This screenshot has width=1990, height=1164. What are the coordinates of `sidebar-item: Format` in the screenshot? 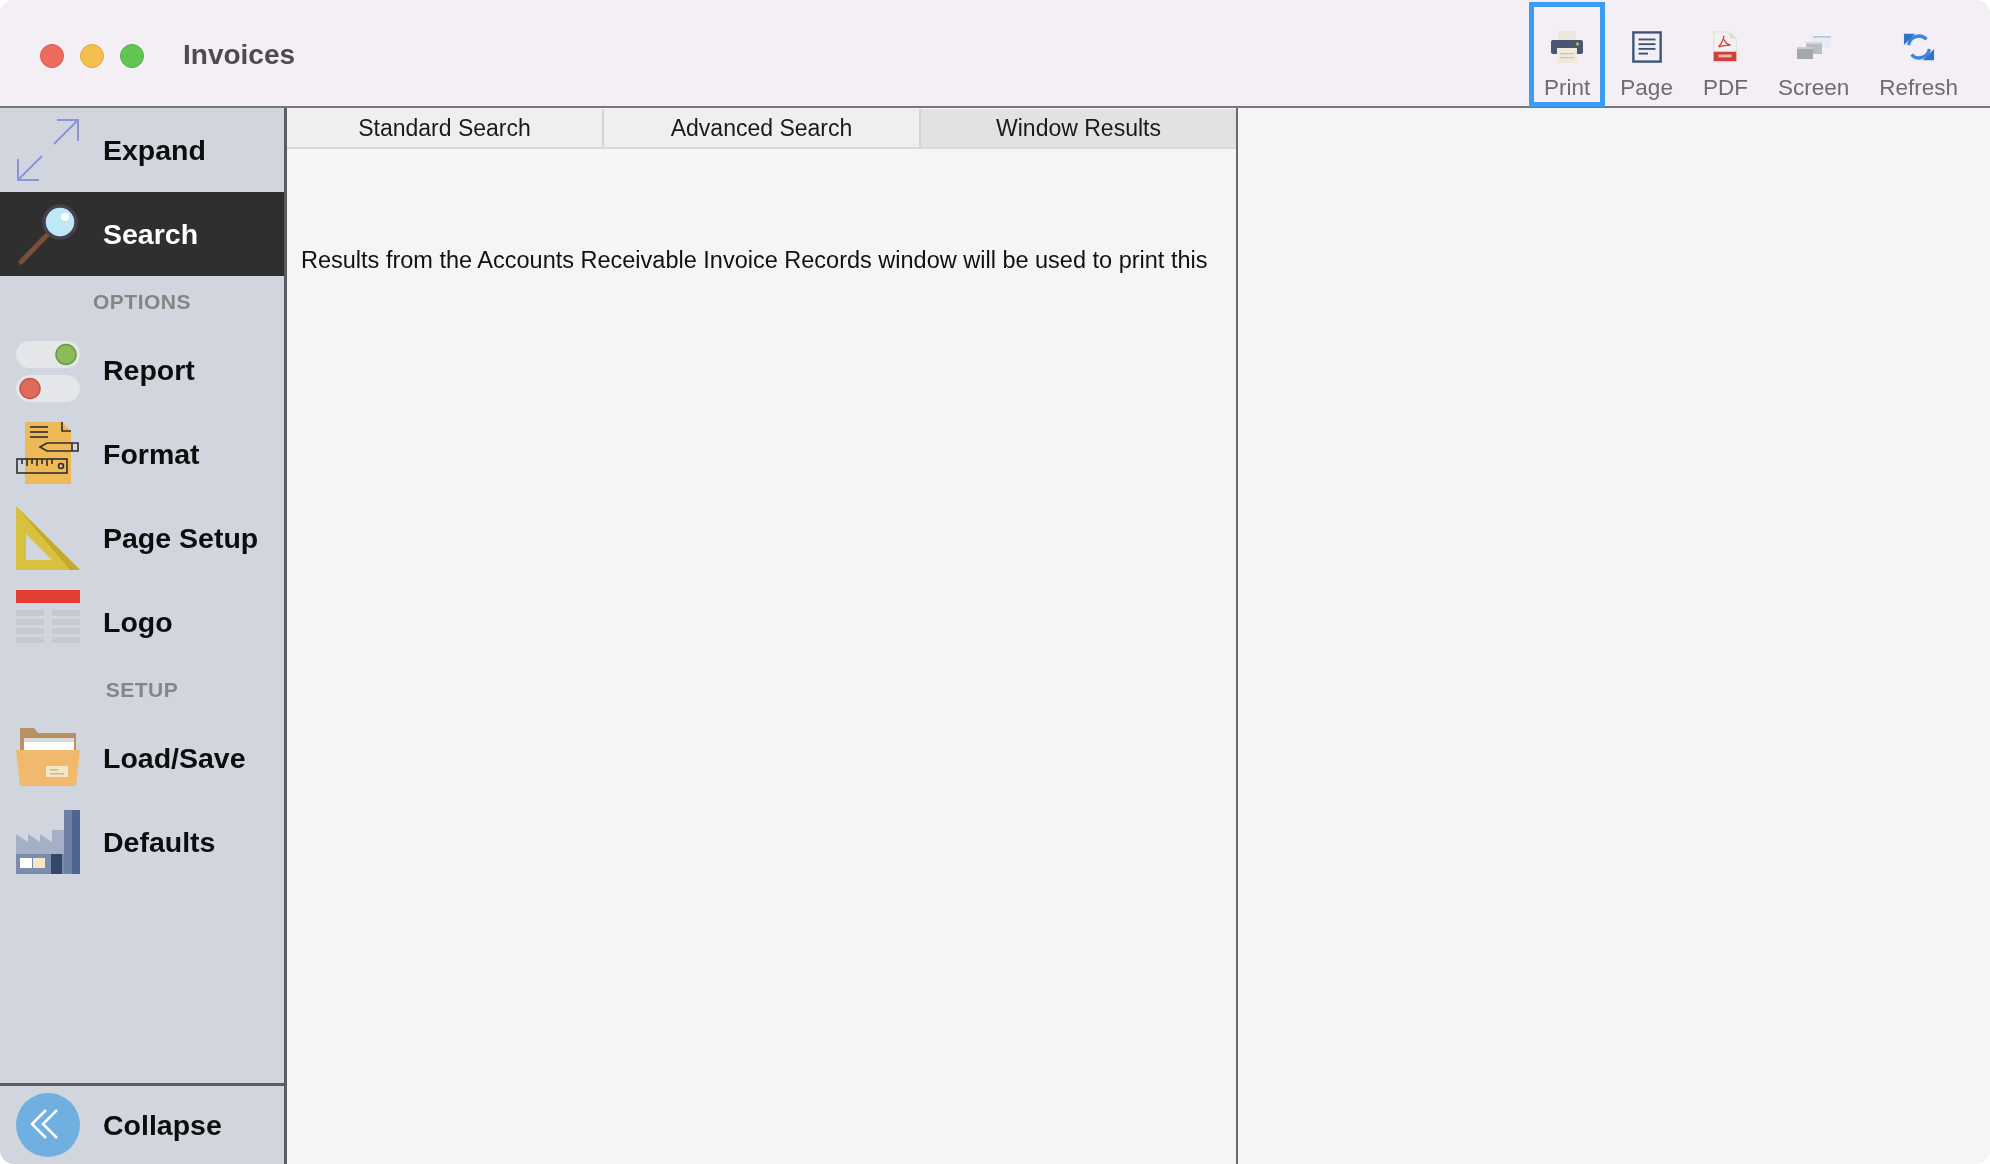 It's located at (142, 454).